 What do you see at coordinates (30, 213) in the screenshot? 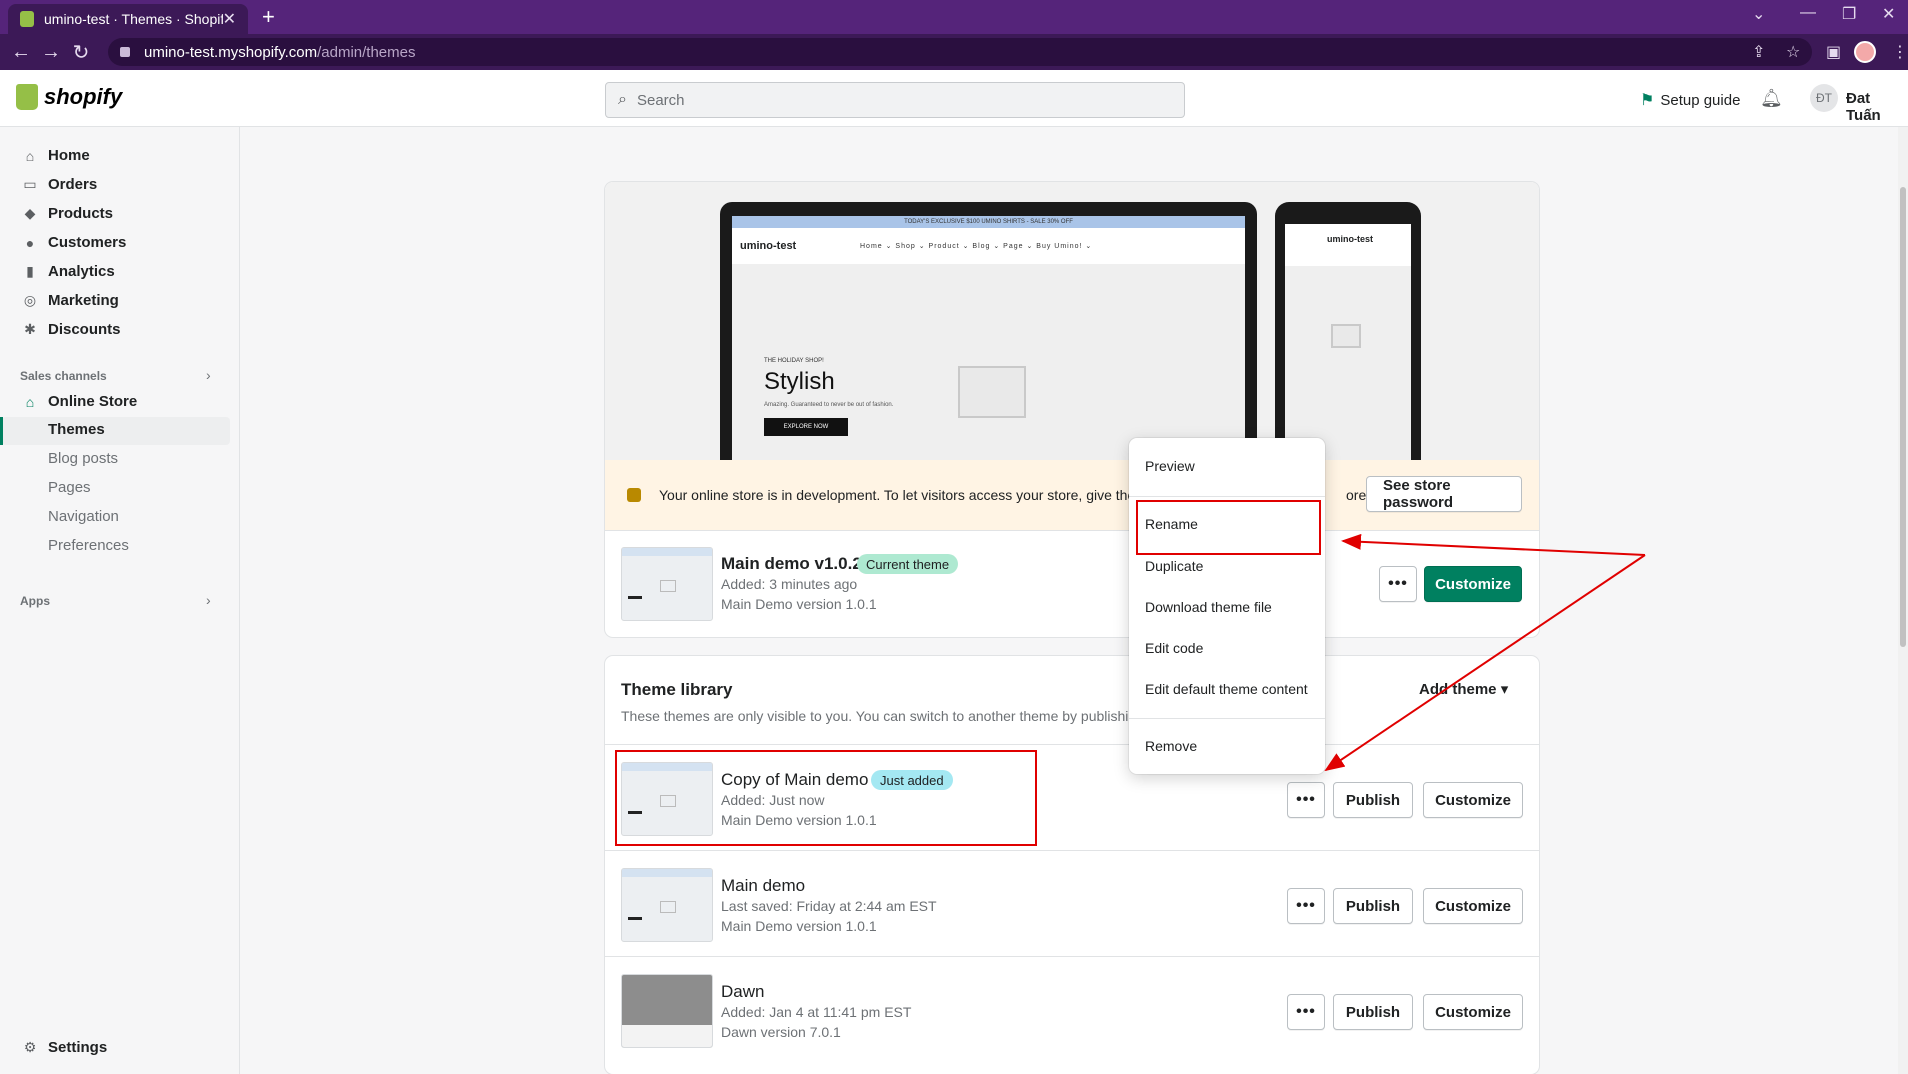
I see `tag-icon: ◆` at bounding box center [30, 213].